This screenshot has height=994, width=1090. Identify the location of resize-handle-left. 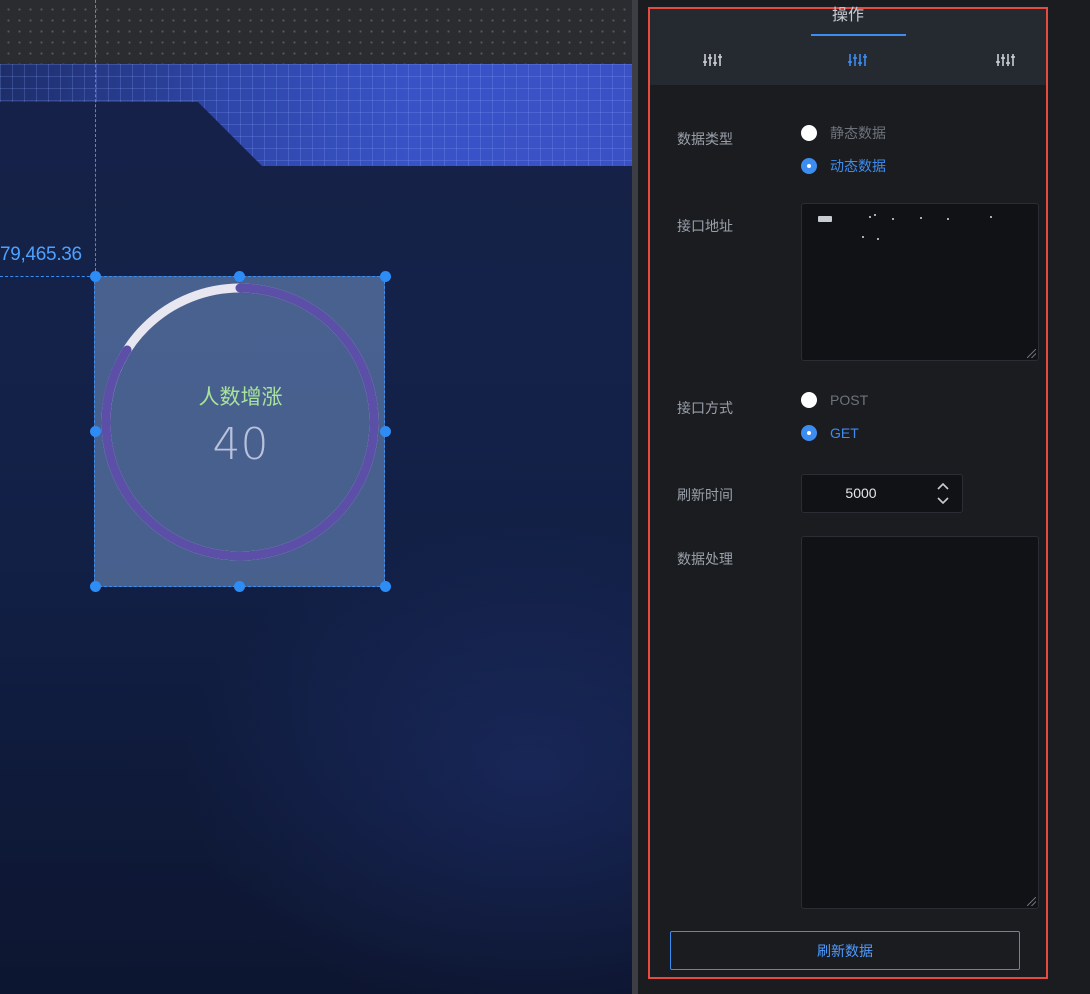
(95, 431).